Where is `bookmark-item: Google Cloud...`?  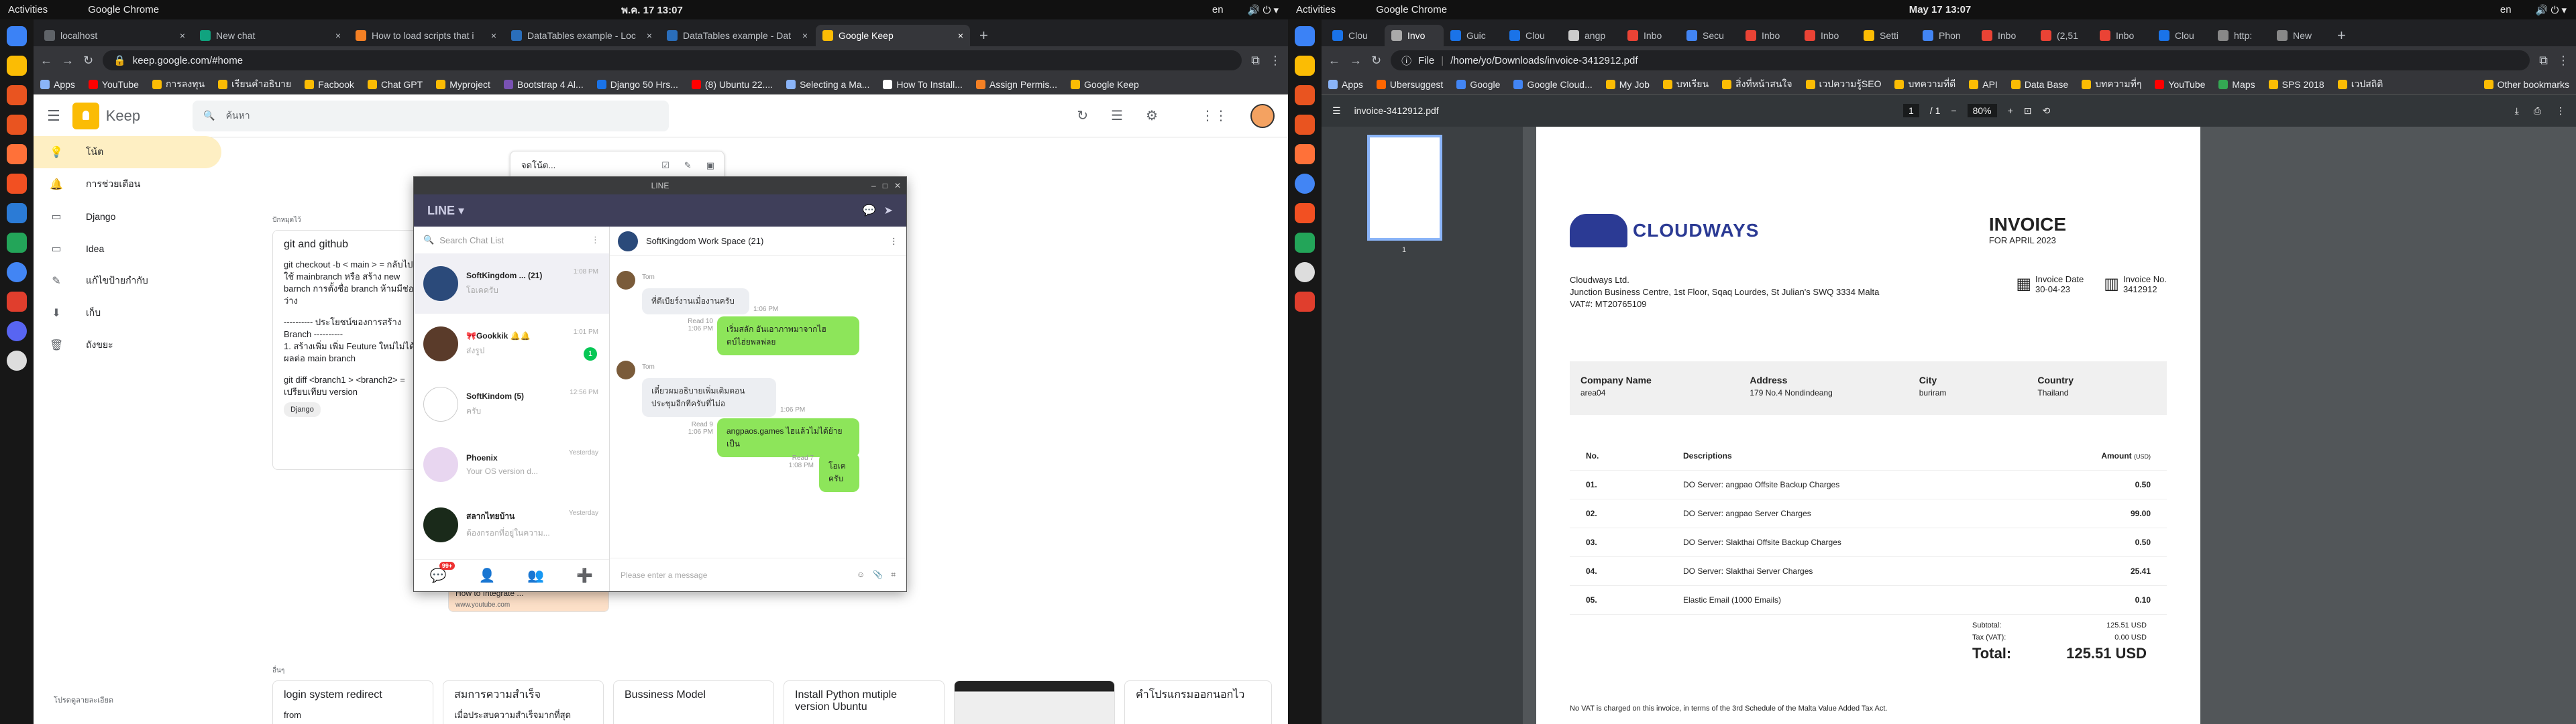
bookmark-item: Google Cloud... is located at coordinates (1553, 84).